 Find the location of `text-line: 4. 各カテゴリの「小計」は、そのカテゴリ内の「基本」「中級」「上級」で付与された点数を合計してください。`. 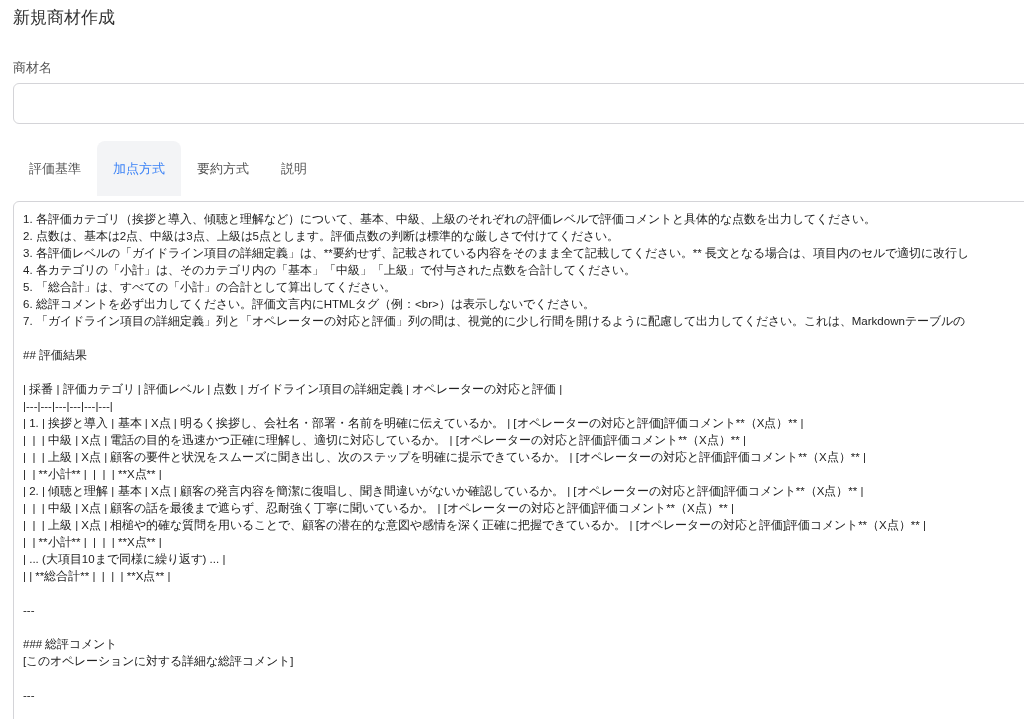

text-line: 4. 各カテゴリの「小計」は、そのカテゴリ内の「基本」「中級」「上級」で付与された点数を合計してください。 is located at coordinates (329, 270).